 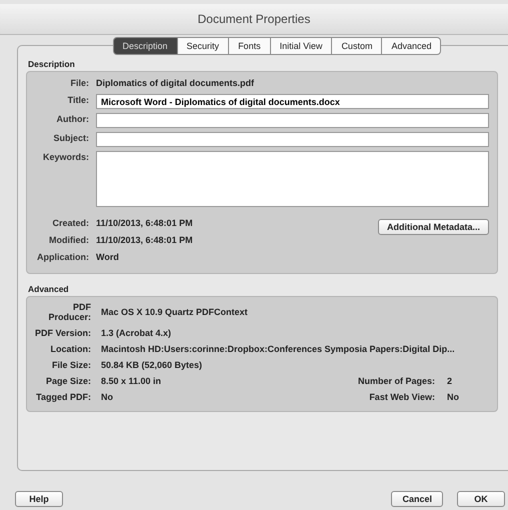 What do you see at coordinates (71, 365) in the screenshot?
I see `field-label: File Size:` at bounding box center [71, 365].